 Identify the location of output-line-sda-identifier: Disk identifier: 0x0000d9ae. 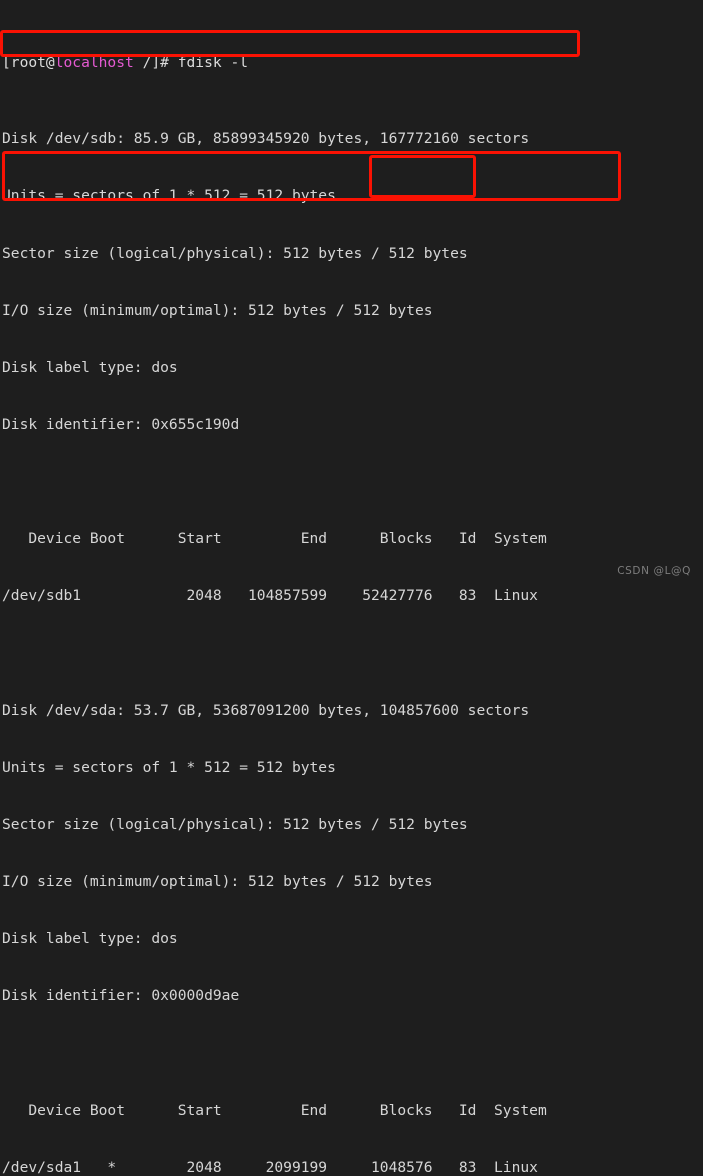
(121, 996).